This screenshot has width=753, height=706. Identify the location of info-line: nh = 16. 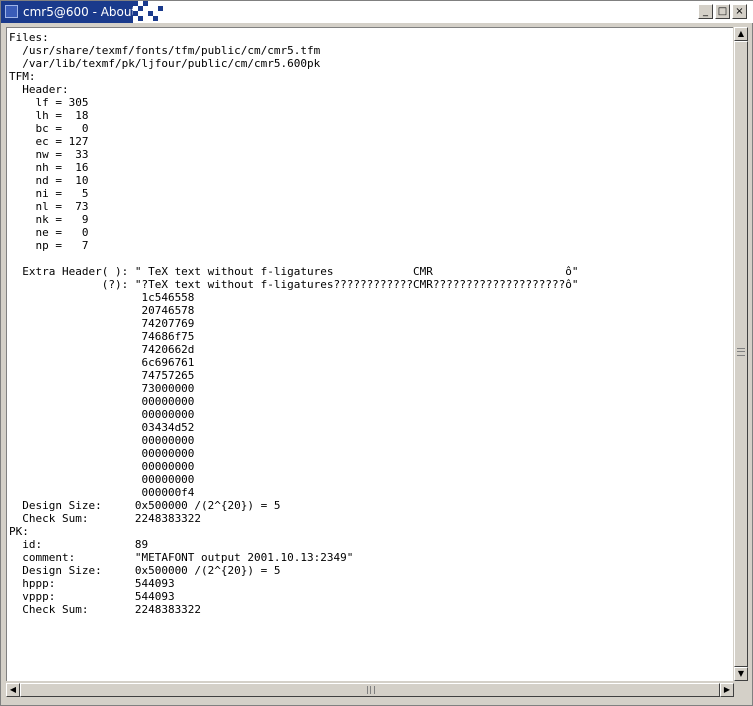
(49, 167).